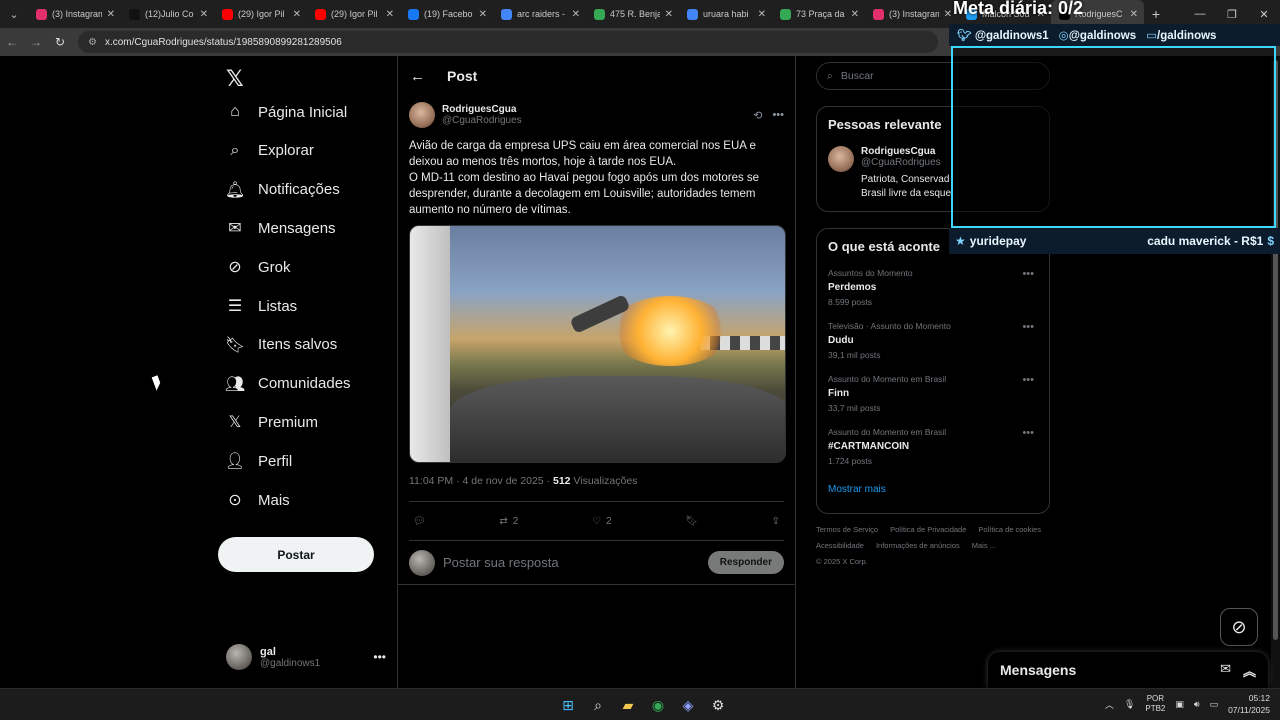  Describe the element at coordinates (1109, 704) in the screenshot. I see `tray-chevron-icon: ︿` at that location.